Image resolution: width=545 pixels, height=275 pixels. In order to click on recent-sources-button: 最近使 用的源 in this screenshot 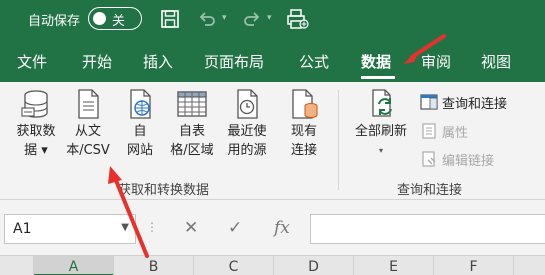, I will do `click(247, 124)`.